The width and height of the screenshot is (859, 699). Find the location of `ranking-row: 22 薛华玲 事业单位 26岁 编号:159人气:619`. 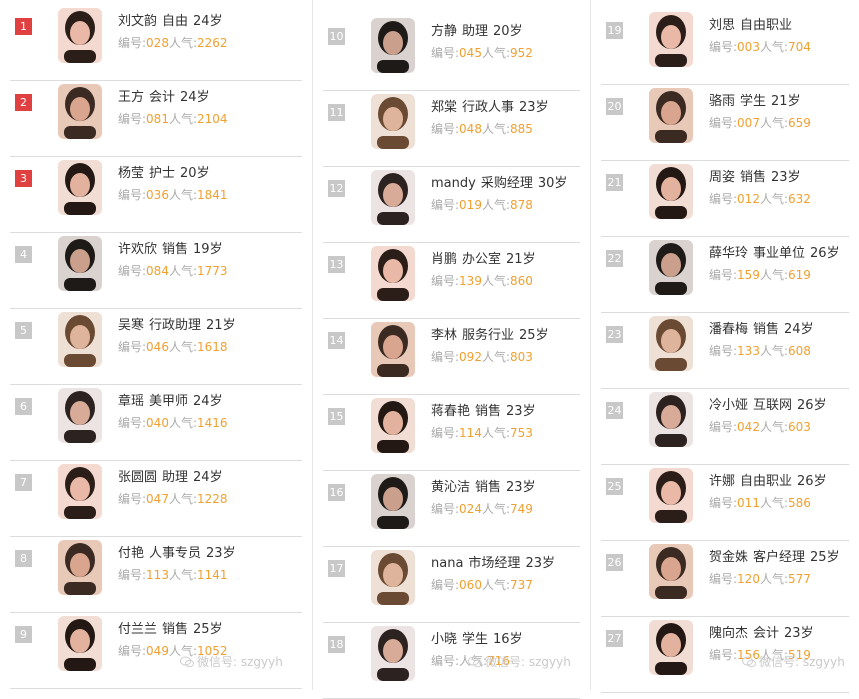

ranking-row: 22 薛华玲 事业单位 26岁 编号:159人气:619 is located at coordinates (725, 274).